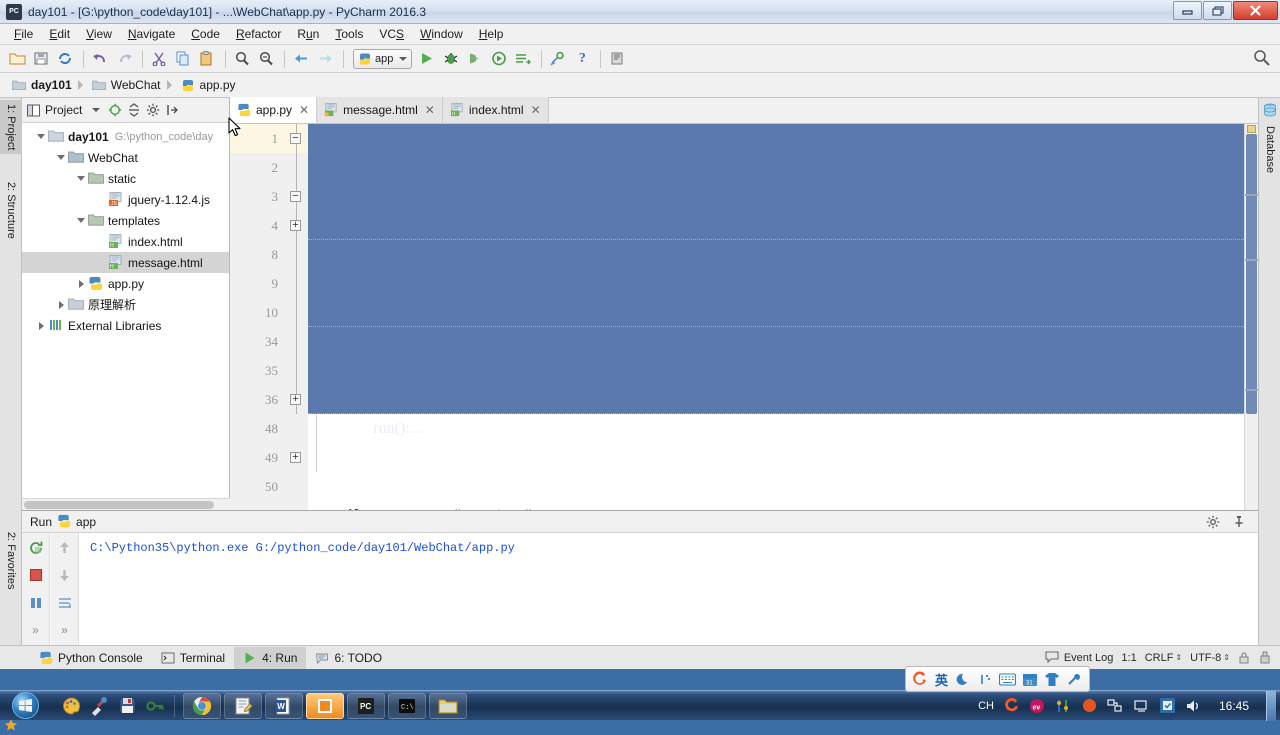 The image size is (1280, 735). What do you see at coordinates (266, 59) in the screenshot?
I see `replace-icon` at bounding box center [266, 59].